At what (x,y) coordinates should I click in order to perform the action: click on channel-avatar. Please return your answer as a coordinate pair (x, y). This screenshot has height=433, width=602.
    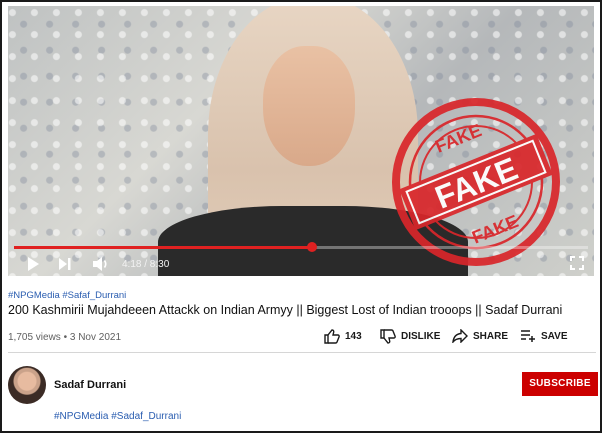
    Looking at the image, I should click on (27, 385).